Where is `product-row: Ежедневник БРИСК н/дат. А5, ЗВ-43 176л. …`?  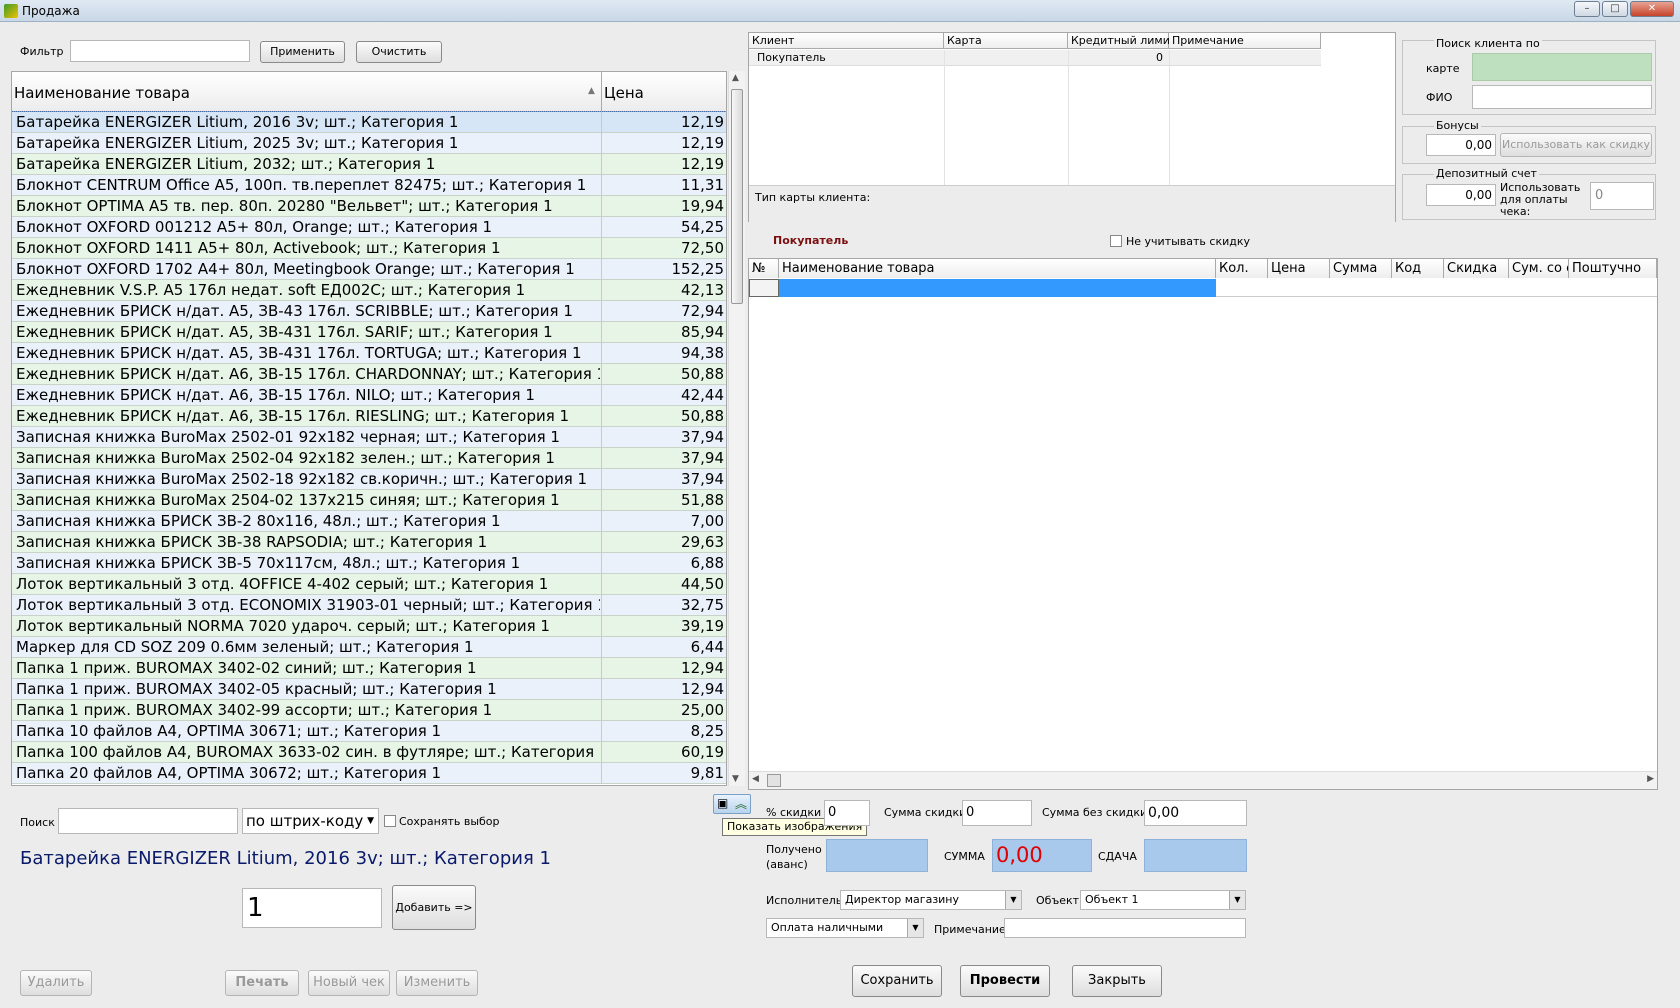 product-row: Ежедневник БРИСК н/дат. А5, ЗВ-43 176л. … is located at coordinates (369, 311).